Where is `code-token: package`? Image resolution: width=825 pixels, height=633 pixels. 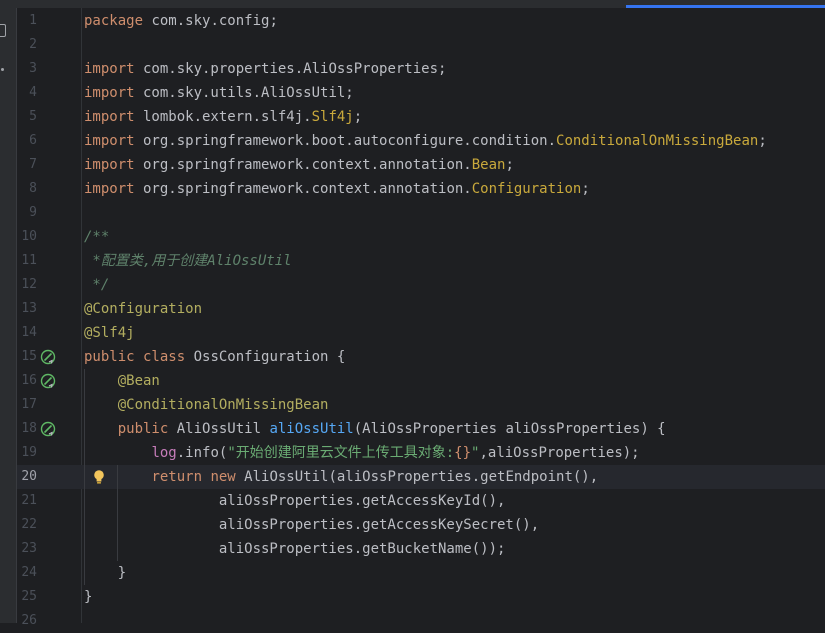 code-token: package is located at coordinates (114, 21).